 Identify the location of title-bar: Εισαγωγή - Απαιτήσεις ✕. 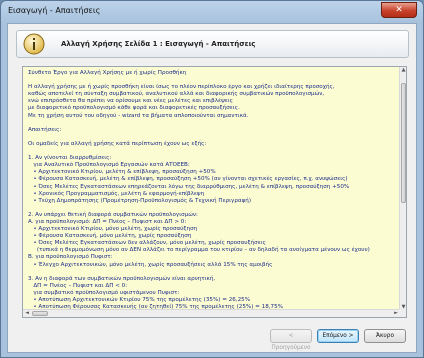
(212, 12).